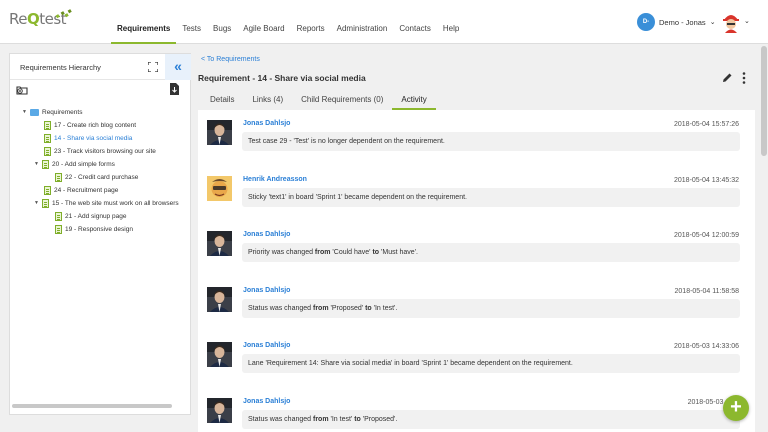 Image resolution: width=768 pixels, height=432 pixels. What do you see at coordinates (105, 151) in the screenshot?
I see `tree-node-label: 23 - Track visitors browsing our site` at bounding box center [105, 151].